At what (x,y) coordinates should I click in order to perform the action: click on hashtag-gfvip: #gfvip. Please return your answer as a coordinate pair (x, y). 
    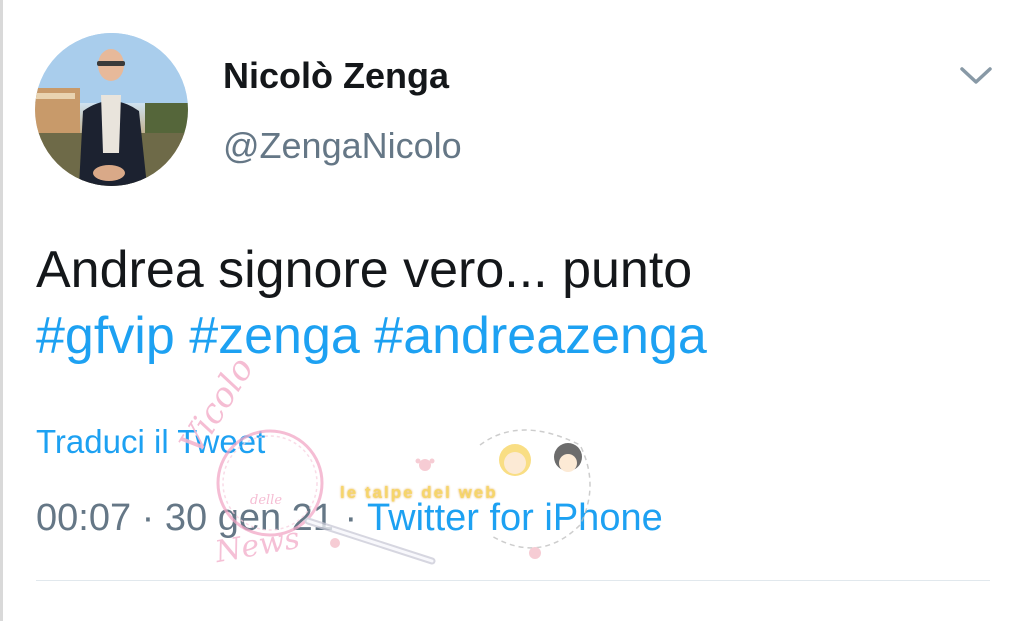
    Looking at the image, I should click on (105, 336).